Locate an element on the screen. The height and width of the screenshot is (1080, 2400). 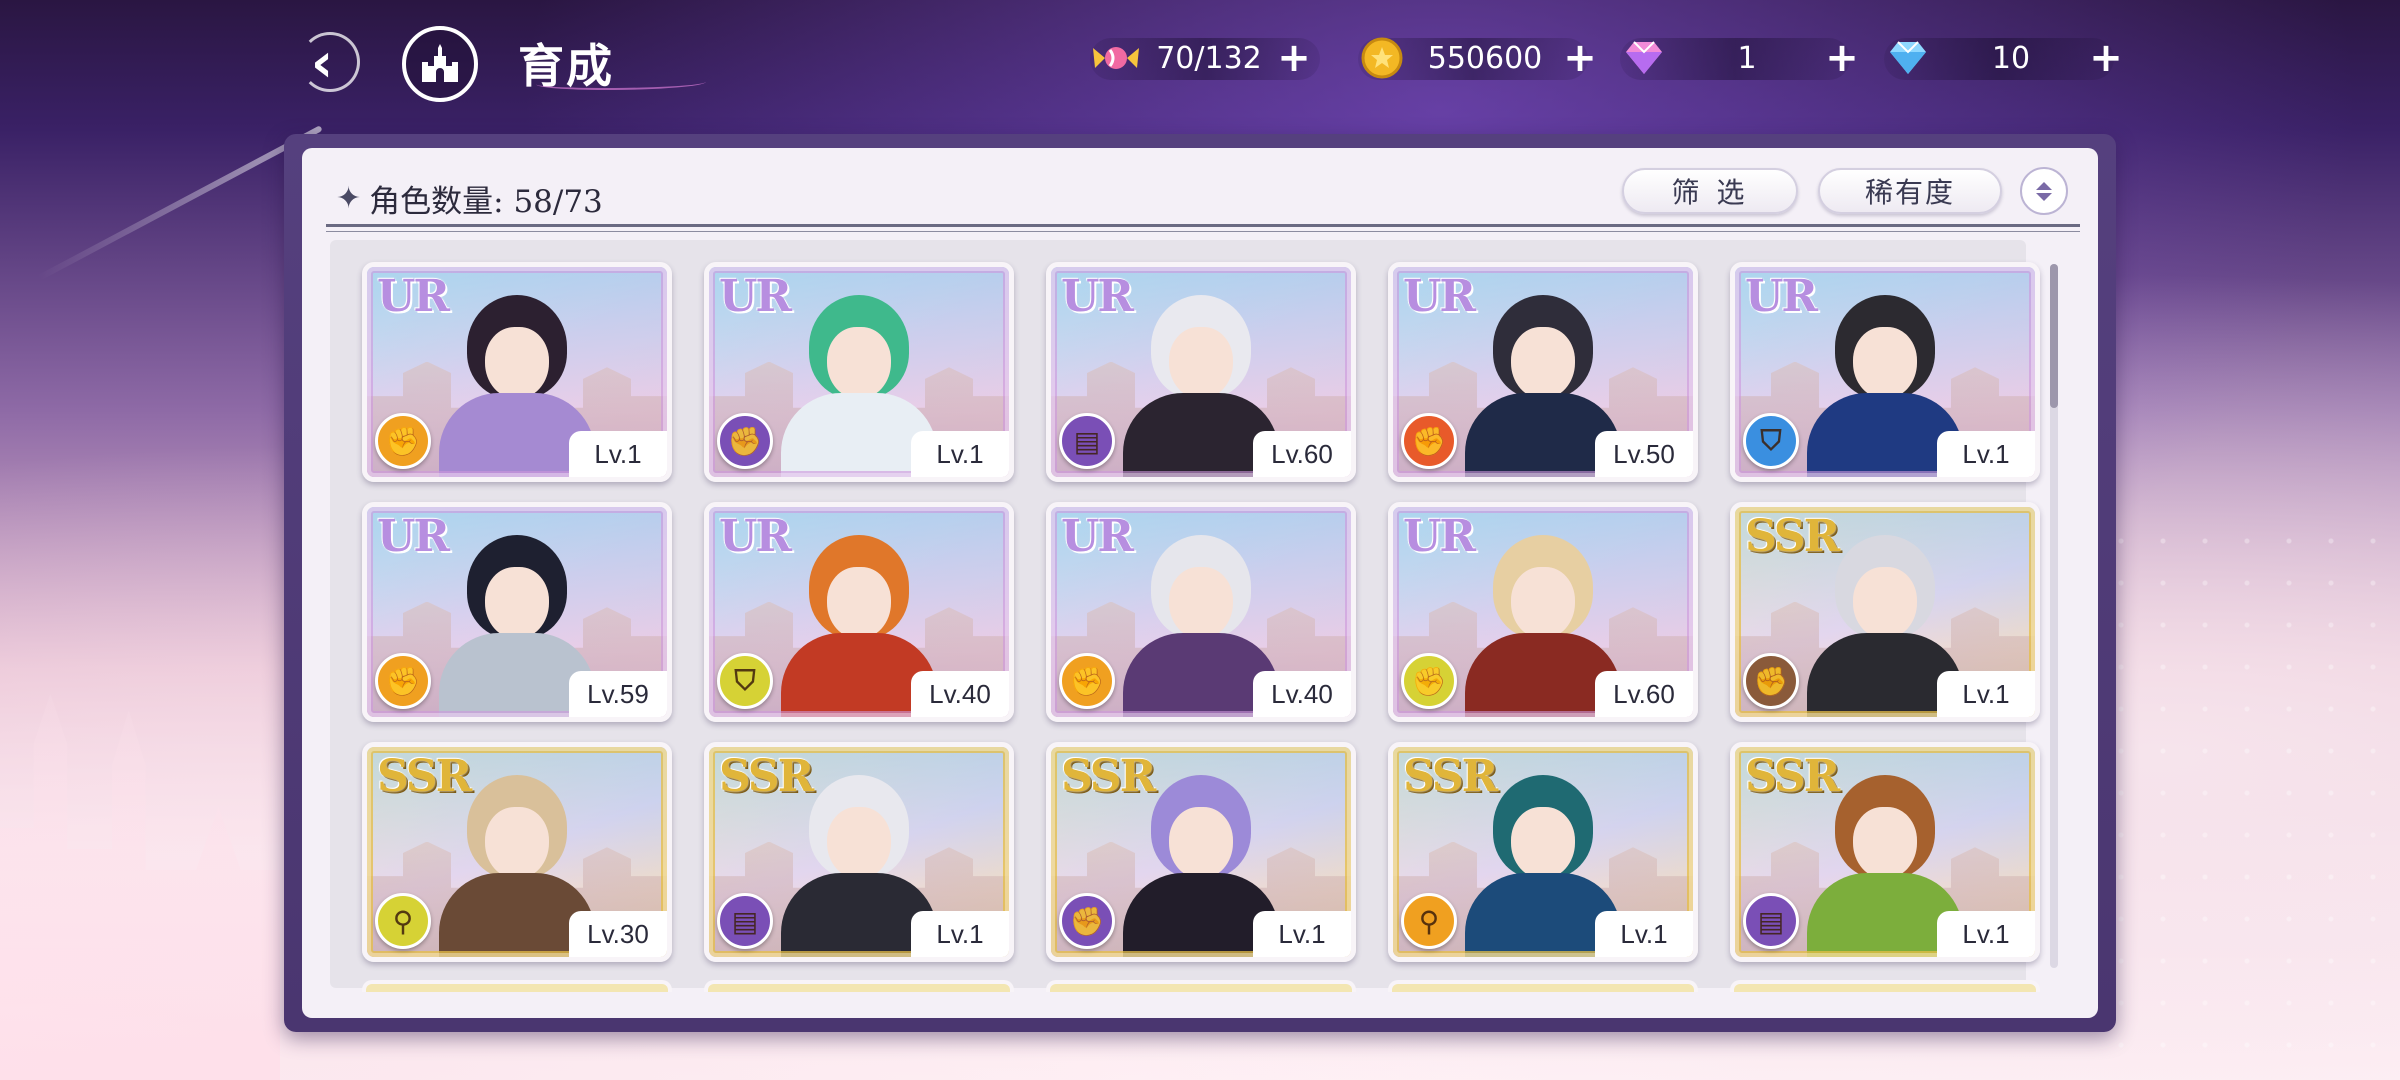
character-card: UR ⛉ Lv.1 is located at coordinates (1885, 372).